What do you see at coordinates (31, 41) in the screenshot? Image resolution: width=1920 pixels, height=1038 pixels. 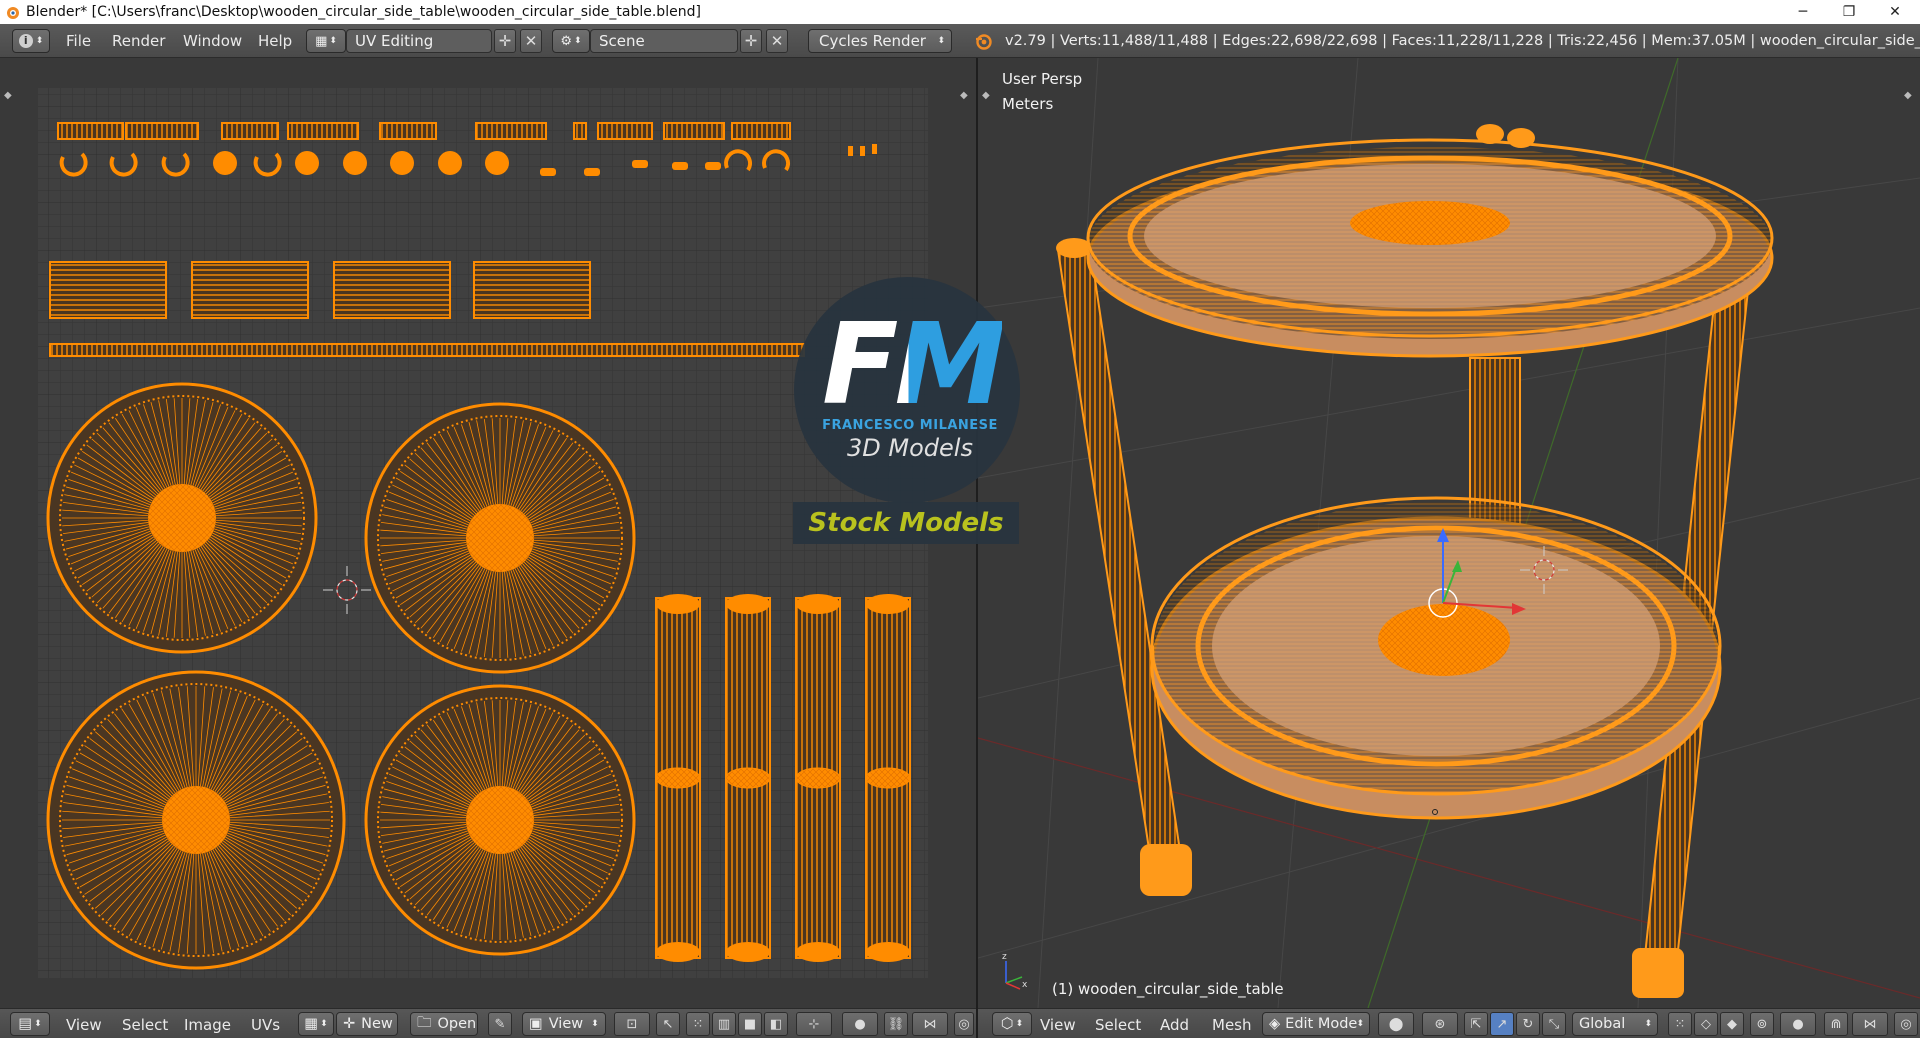 I see `editor-type-info-button: i ⬍` at bounding box center [31, 41].